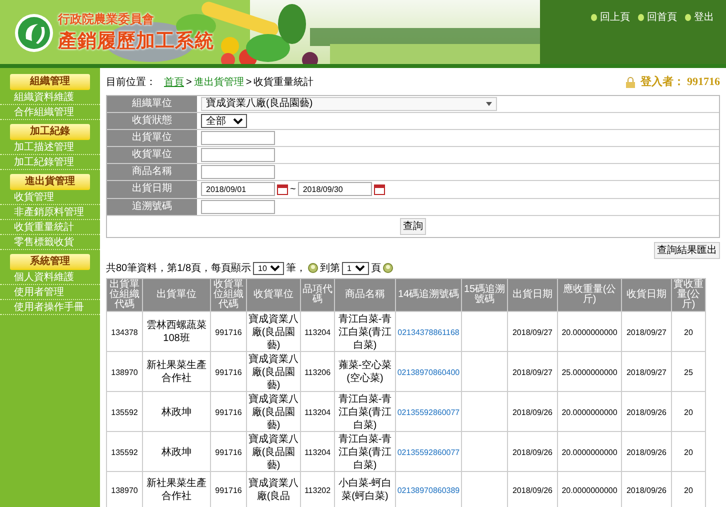  I want to click on column-header: 出貨日期, so click(533, 294).